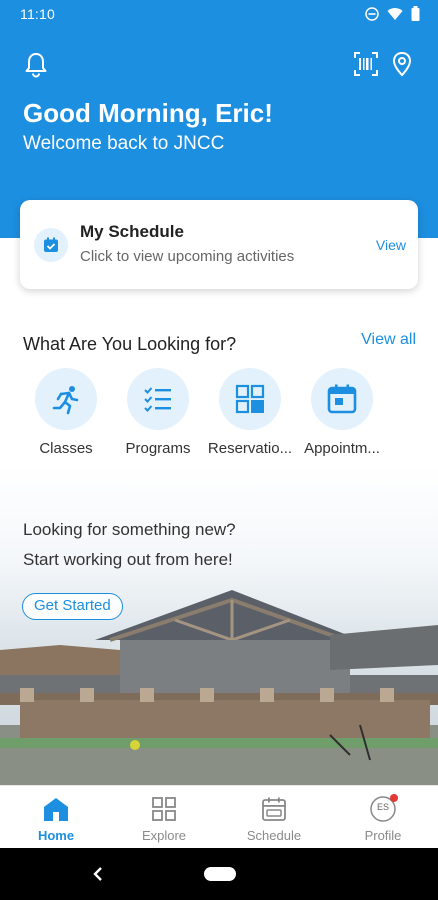 The width and height of the screenshot is (438, 900). I want to click on tab-home: Home, so click(56, 818).